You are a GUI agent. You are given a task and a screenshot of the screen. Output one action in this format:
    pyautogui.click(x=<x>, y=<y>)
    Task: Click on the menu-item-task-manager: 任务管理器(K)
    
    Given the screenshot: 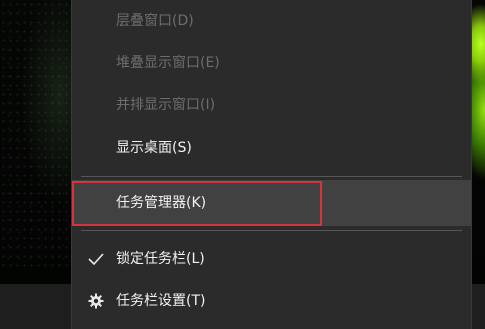 What is the action you would take?
    pyautogui.click(x=271, y=203)
    